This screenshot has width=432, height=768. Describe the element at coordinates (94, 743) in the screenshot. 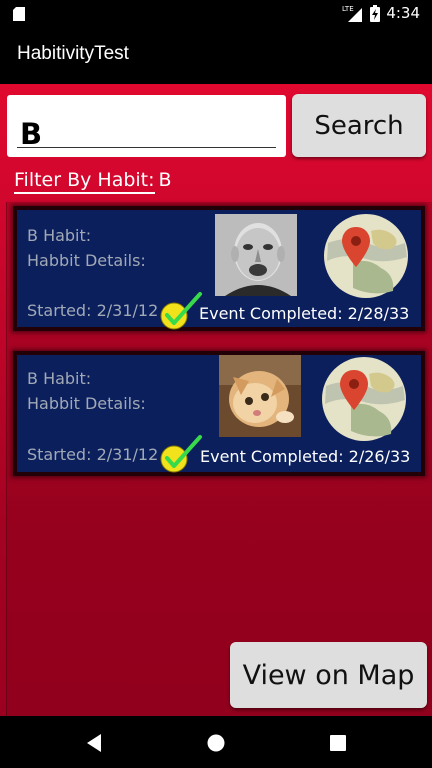

I see `back-icon` at that location.